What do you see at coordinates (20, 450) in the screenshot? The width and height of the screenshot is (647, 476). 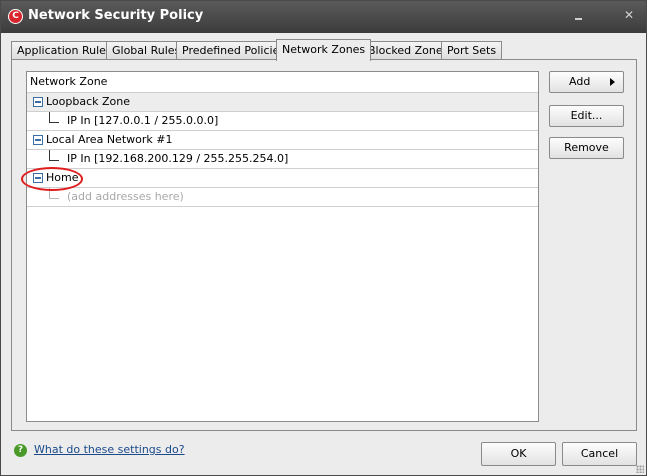 I see `help-icon: ?` at bounding box center [20, 450].